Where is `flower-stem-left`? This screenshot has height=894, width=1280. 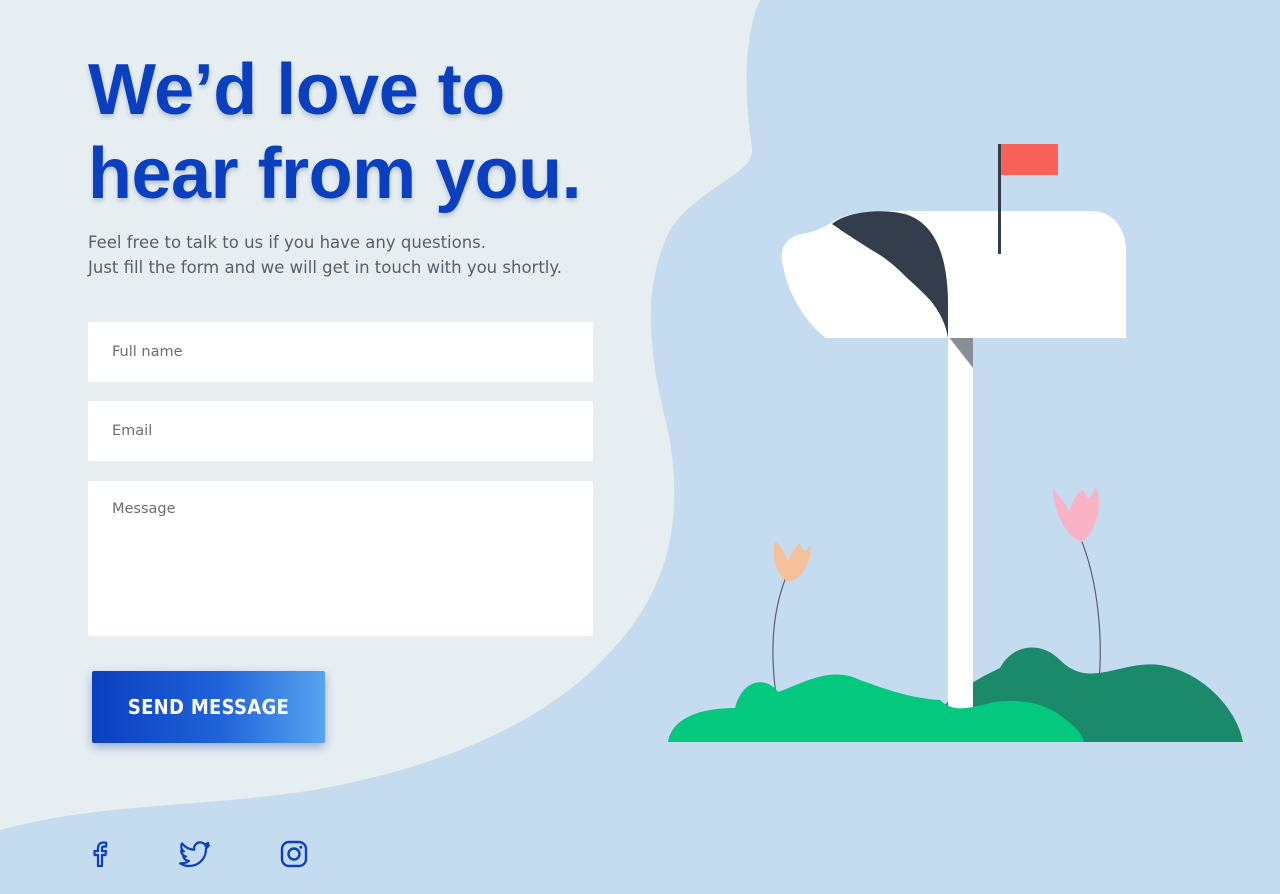
flower-stem-left is located at coordinates (780, 633).